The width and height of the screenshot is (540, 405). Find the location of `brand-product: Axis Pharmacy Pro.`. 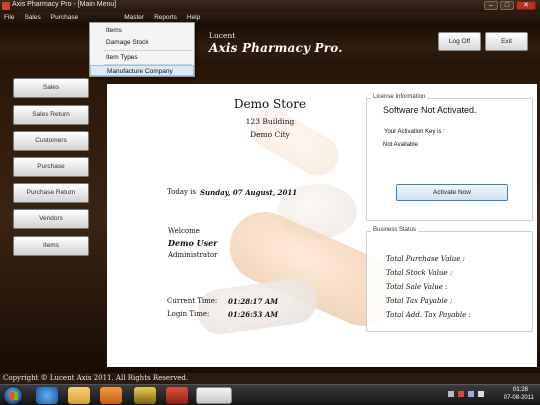

brand-product: Axis Pharmacy Pro. is located at coordinates (276, 48).